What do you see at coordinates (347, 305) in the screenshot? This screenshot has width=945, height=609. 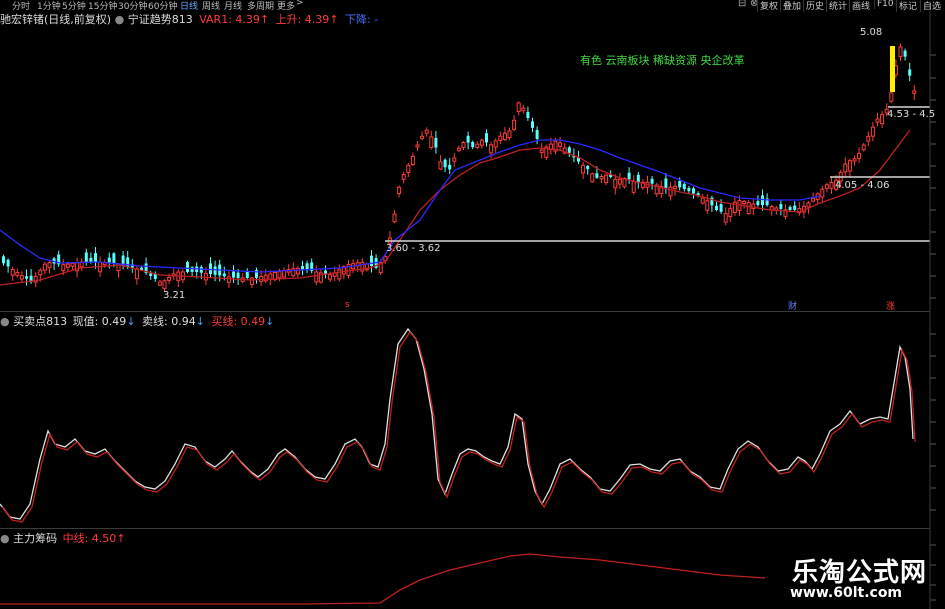 I see `s-marker: s` at bounding box center [347, 305].